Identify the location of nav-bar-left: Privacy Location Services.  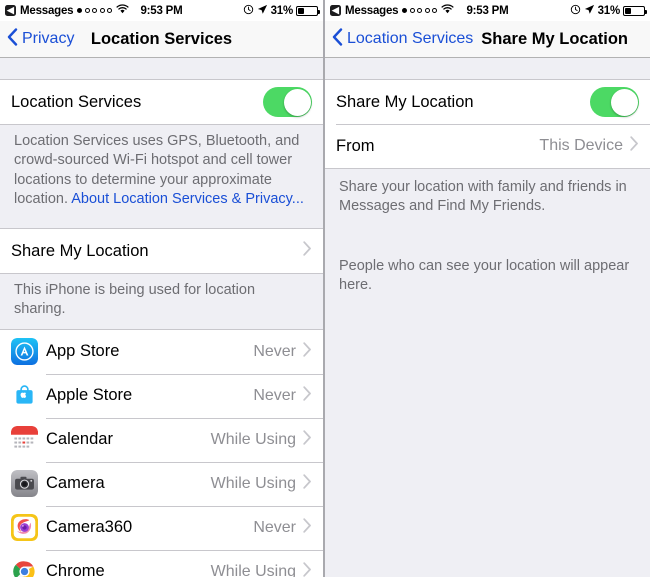
(161, 39).